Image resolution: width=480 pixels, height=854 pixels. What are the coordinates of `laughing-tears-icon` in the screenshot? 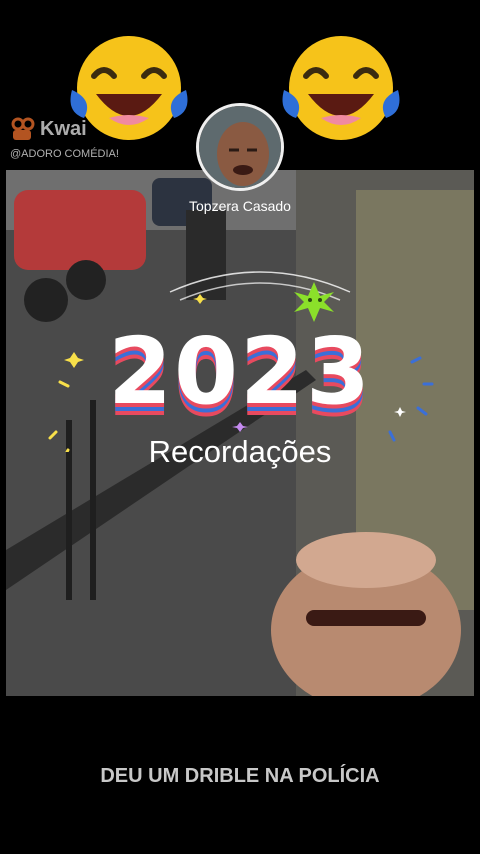 It's located at (341, 88).